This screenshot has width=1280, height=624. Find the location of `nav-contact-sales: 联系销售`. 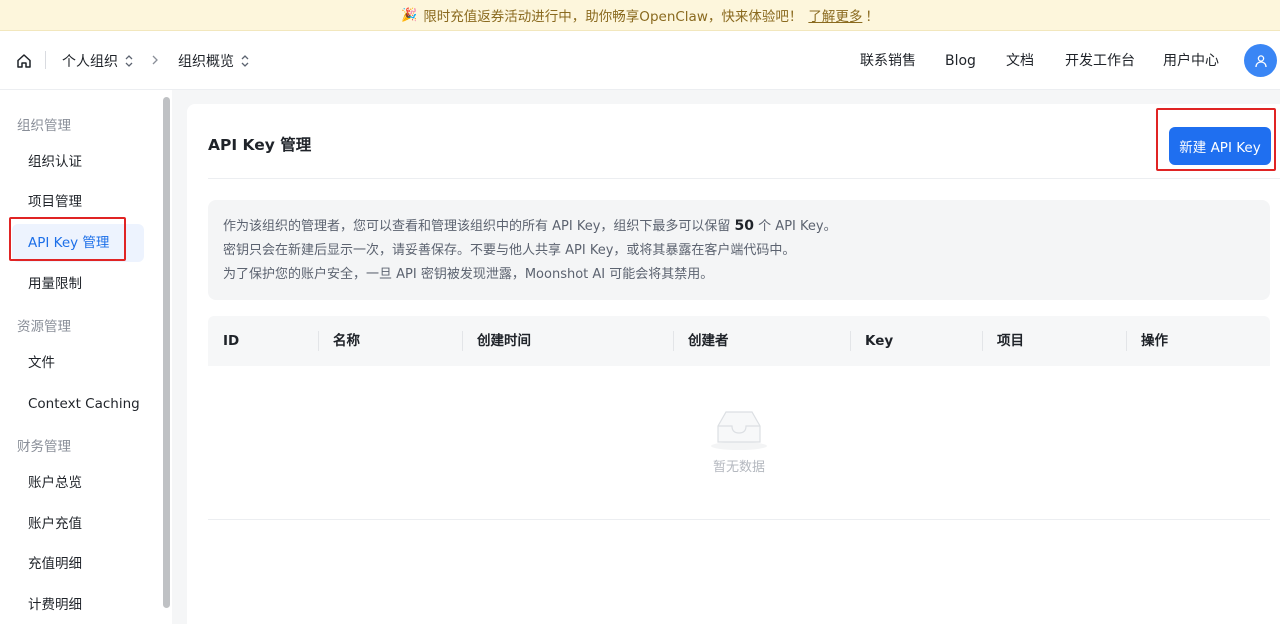

nav-contact-sales: 联系销售 is located at coordinates (888, 61).